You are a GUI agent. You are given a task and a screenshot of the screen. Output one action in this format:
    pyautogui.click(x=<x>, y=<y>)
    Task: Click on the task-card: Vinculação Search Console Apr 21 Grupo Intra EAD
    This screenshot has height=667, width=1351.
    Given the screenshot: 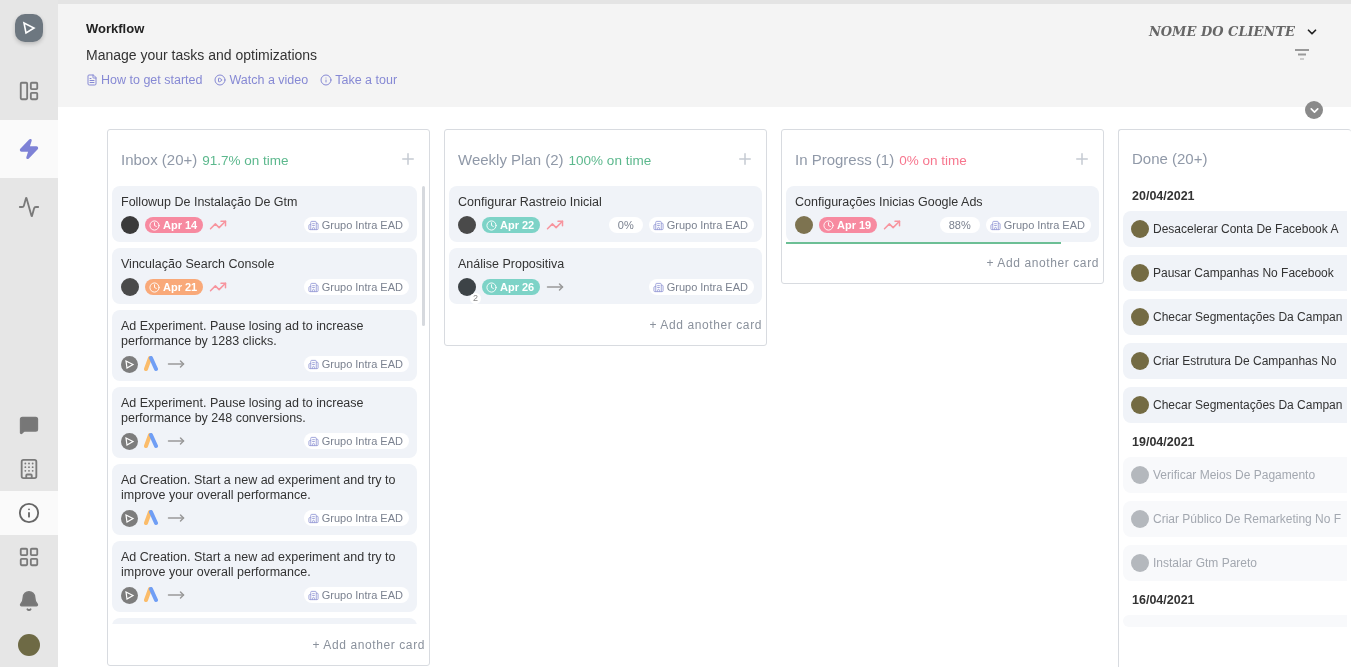 What is the action you would take?
    pyautogui.click(x=264, y=276)
    